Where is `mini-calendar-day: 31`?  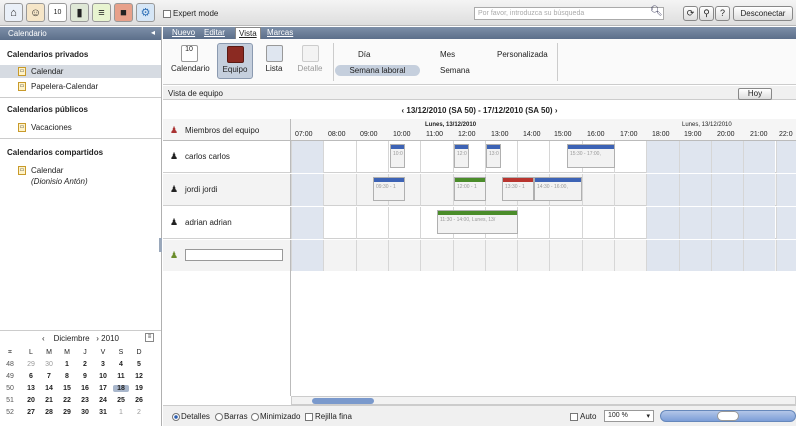
mini-calendar-day: 31 is located at coordinates (103, 412).